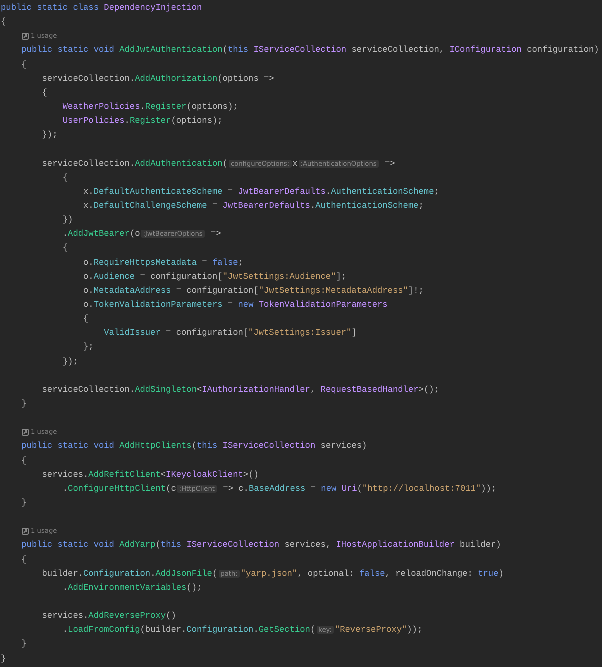 This screenshot has height=667, width=602. I want to click on code-line: o.MetadataAddress = configuration["JwtSettings:MetadataAddress"]!;, so click(253, 291).